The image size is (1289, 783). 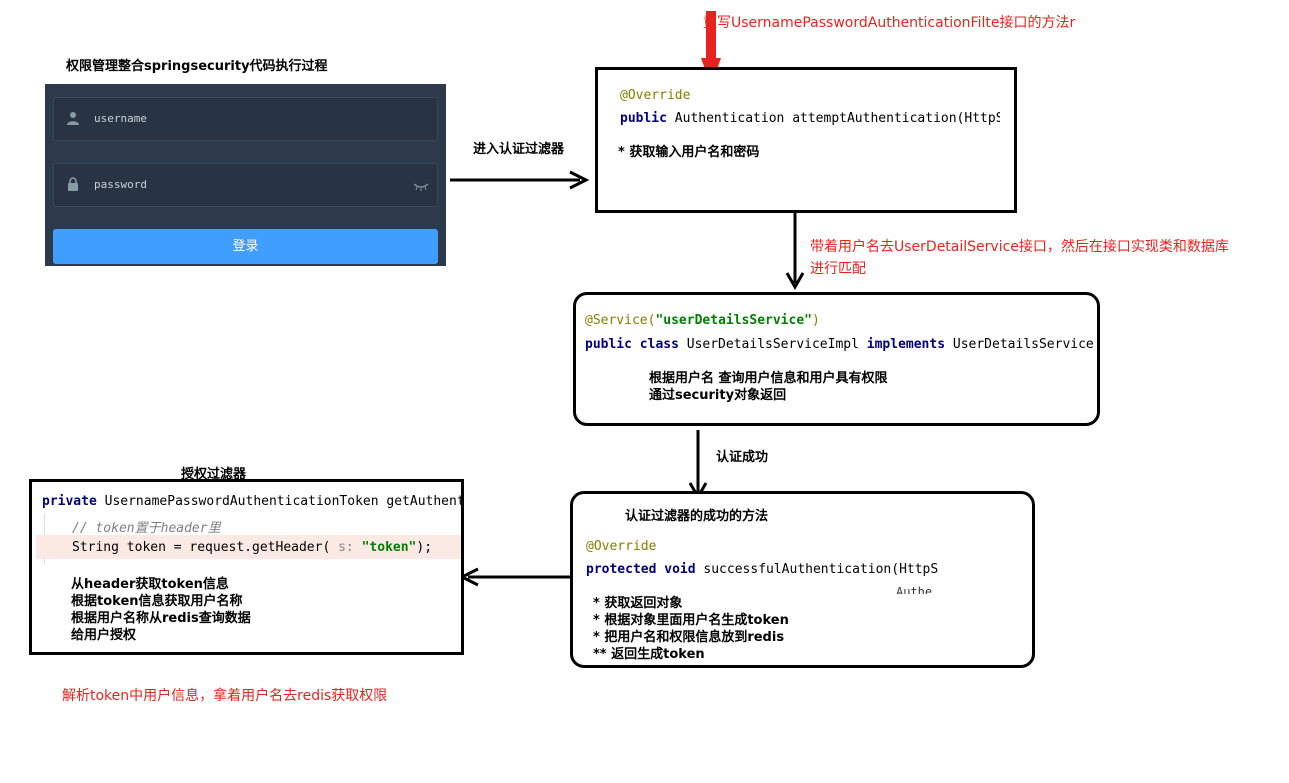 What do you see at coordinates (817, 569) in the screenshot?
I see `success-method: successfulAuthentication(HttpS` at bounding box center [817, 569].